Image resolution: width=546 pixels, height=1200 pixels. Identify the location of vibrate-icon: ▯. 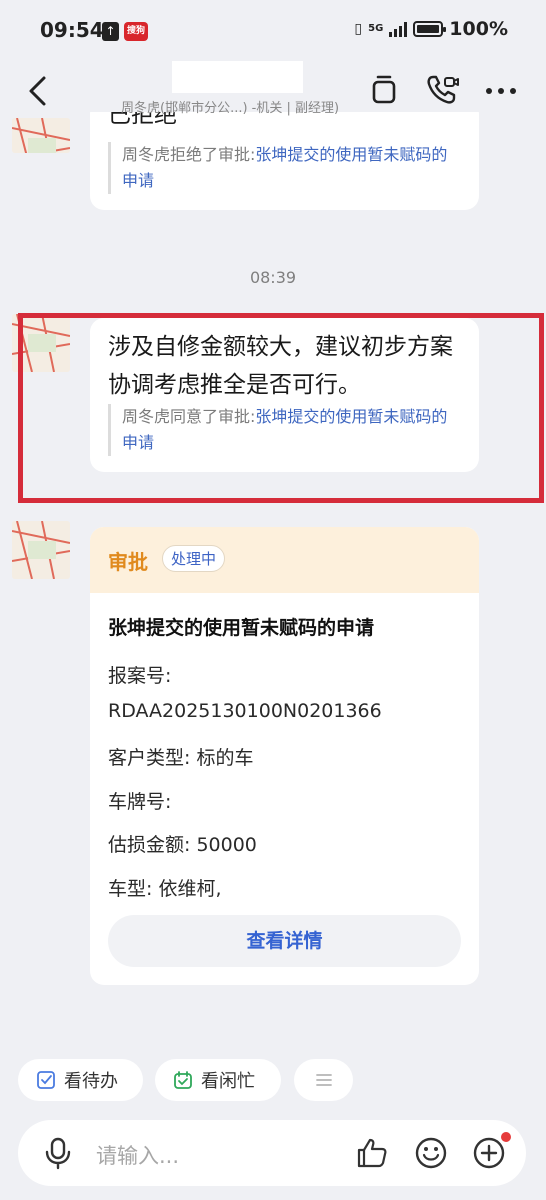
(358, 29).